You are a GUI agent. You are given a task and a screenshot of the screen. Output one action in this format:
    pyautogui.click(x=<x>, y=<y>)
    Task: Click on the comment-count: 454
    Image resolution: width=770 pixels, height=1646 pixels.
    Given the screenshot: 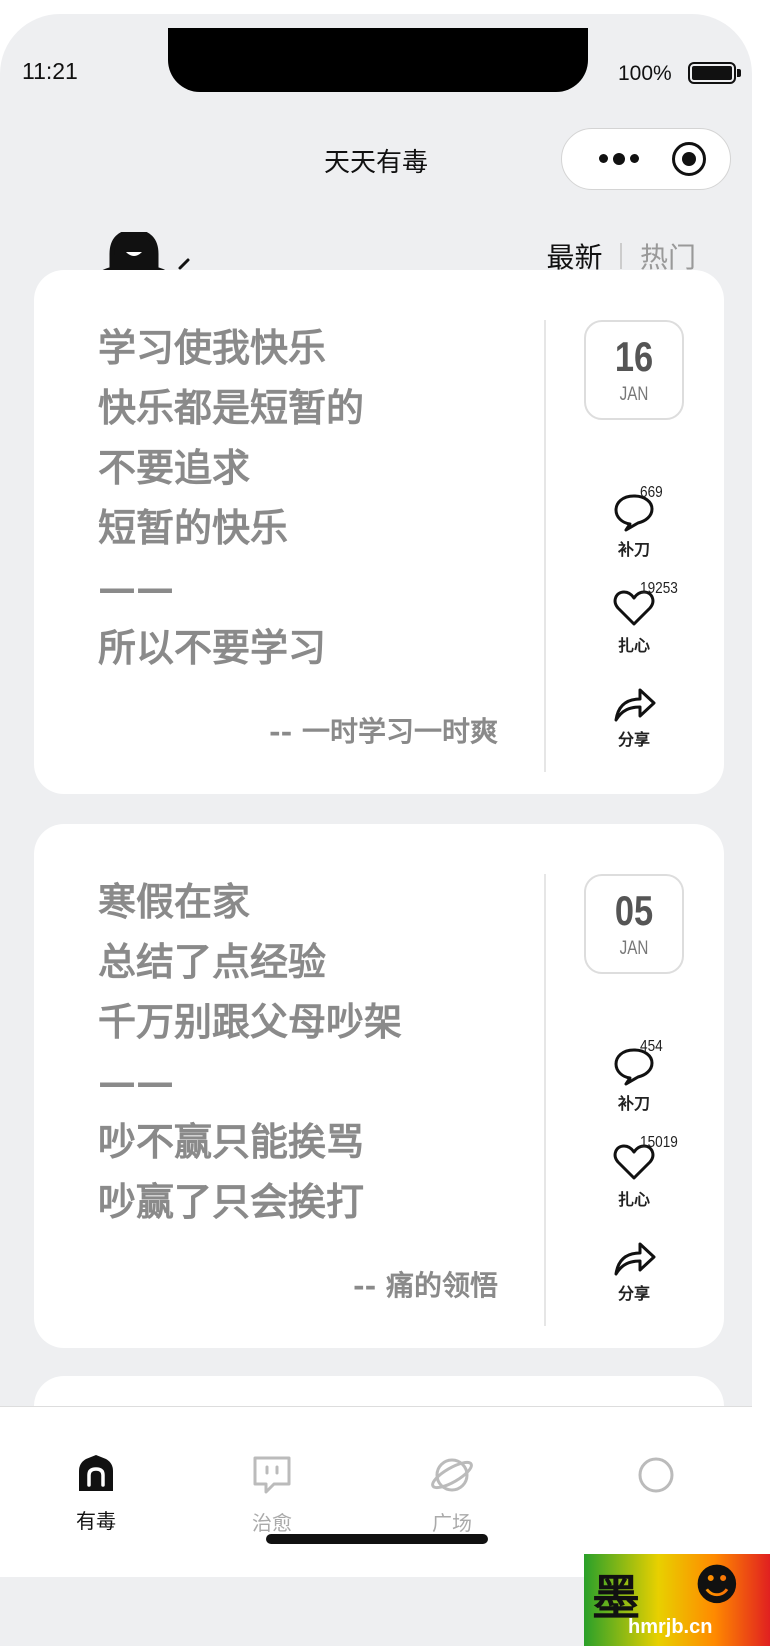 What is the action you would take?
    pyautogui.click(x=651, y=1046)
    